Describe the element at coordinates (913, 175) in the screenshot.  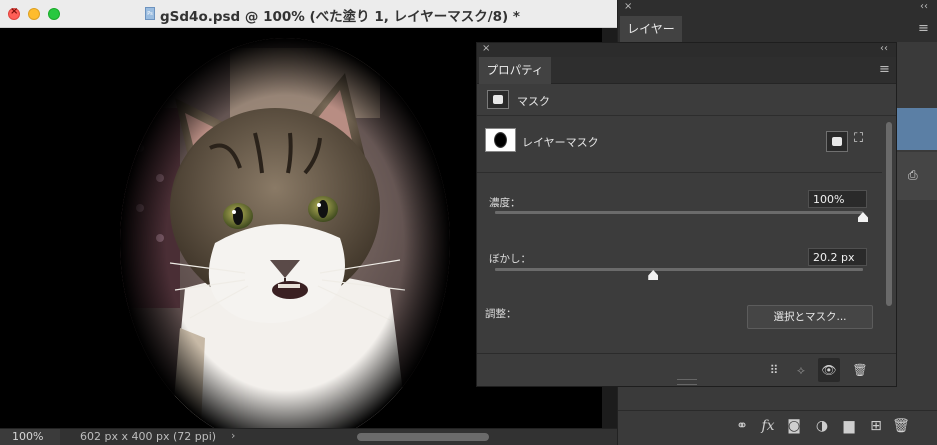
I see `smart-object-icon: ⎙` at that location.